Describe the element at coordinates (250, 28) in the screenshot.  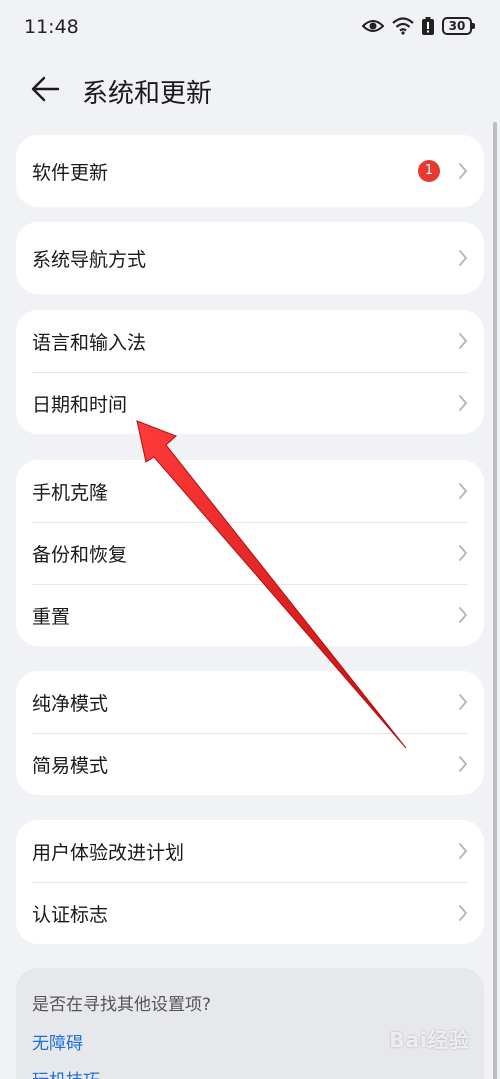
I see `status-bar: 11:48 30` at that location.